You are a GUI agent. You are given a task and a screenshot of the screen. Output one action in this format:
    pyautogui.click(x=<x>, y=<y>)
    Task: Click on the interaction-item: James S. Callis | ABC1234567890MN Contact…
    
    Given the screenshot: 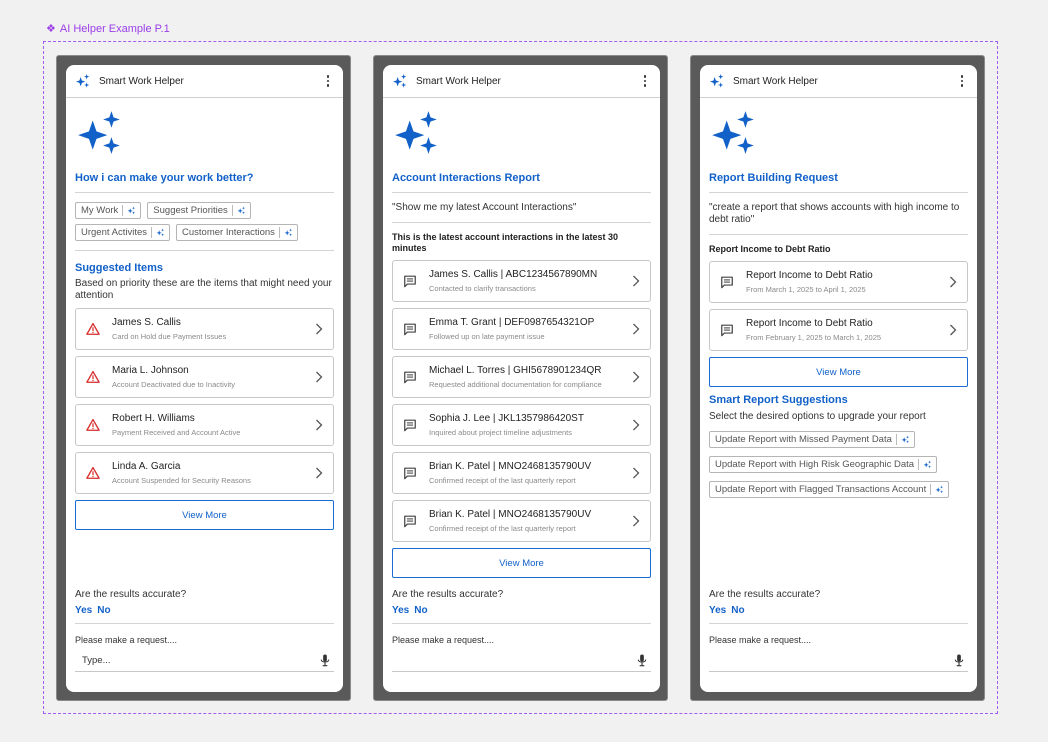 What is the action you would take?
    pyautogui.click(x=521, y=281)
    